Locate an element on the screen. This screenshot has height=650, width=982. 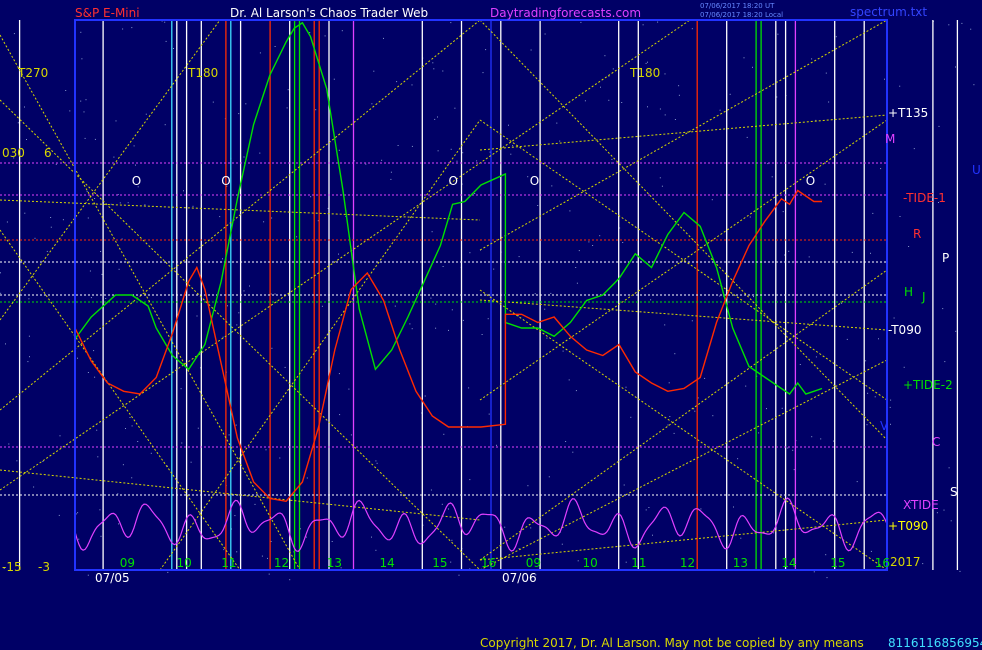
label-h: H is located at coordinates (908, 292).